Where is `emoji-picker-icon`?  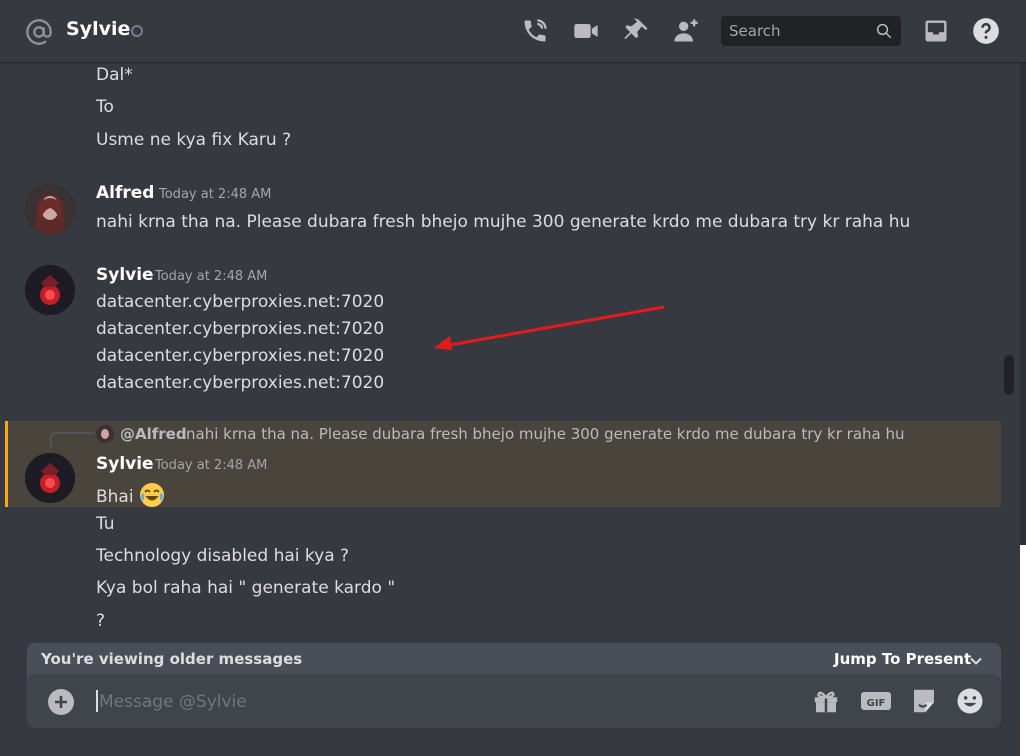
emoji-picker-icon is located at coordinates (970, 701).